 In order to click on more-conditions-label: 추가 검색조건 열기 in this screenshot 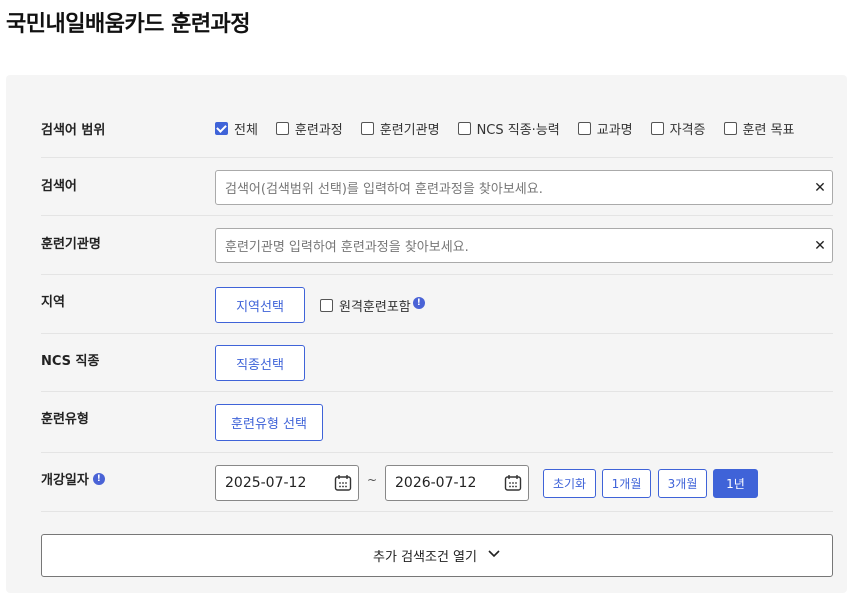, I will do `click(425, 557)`.